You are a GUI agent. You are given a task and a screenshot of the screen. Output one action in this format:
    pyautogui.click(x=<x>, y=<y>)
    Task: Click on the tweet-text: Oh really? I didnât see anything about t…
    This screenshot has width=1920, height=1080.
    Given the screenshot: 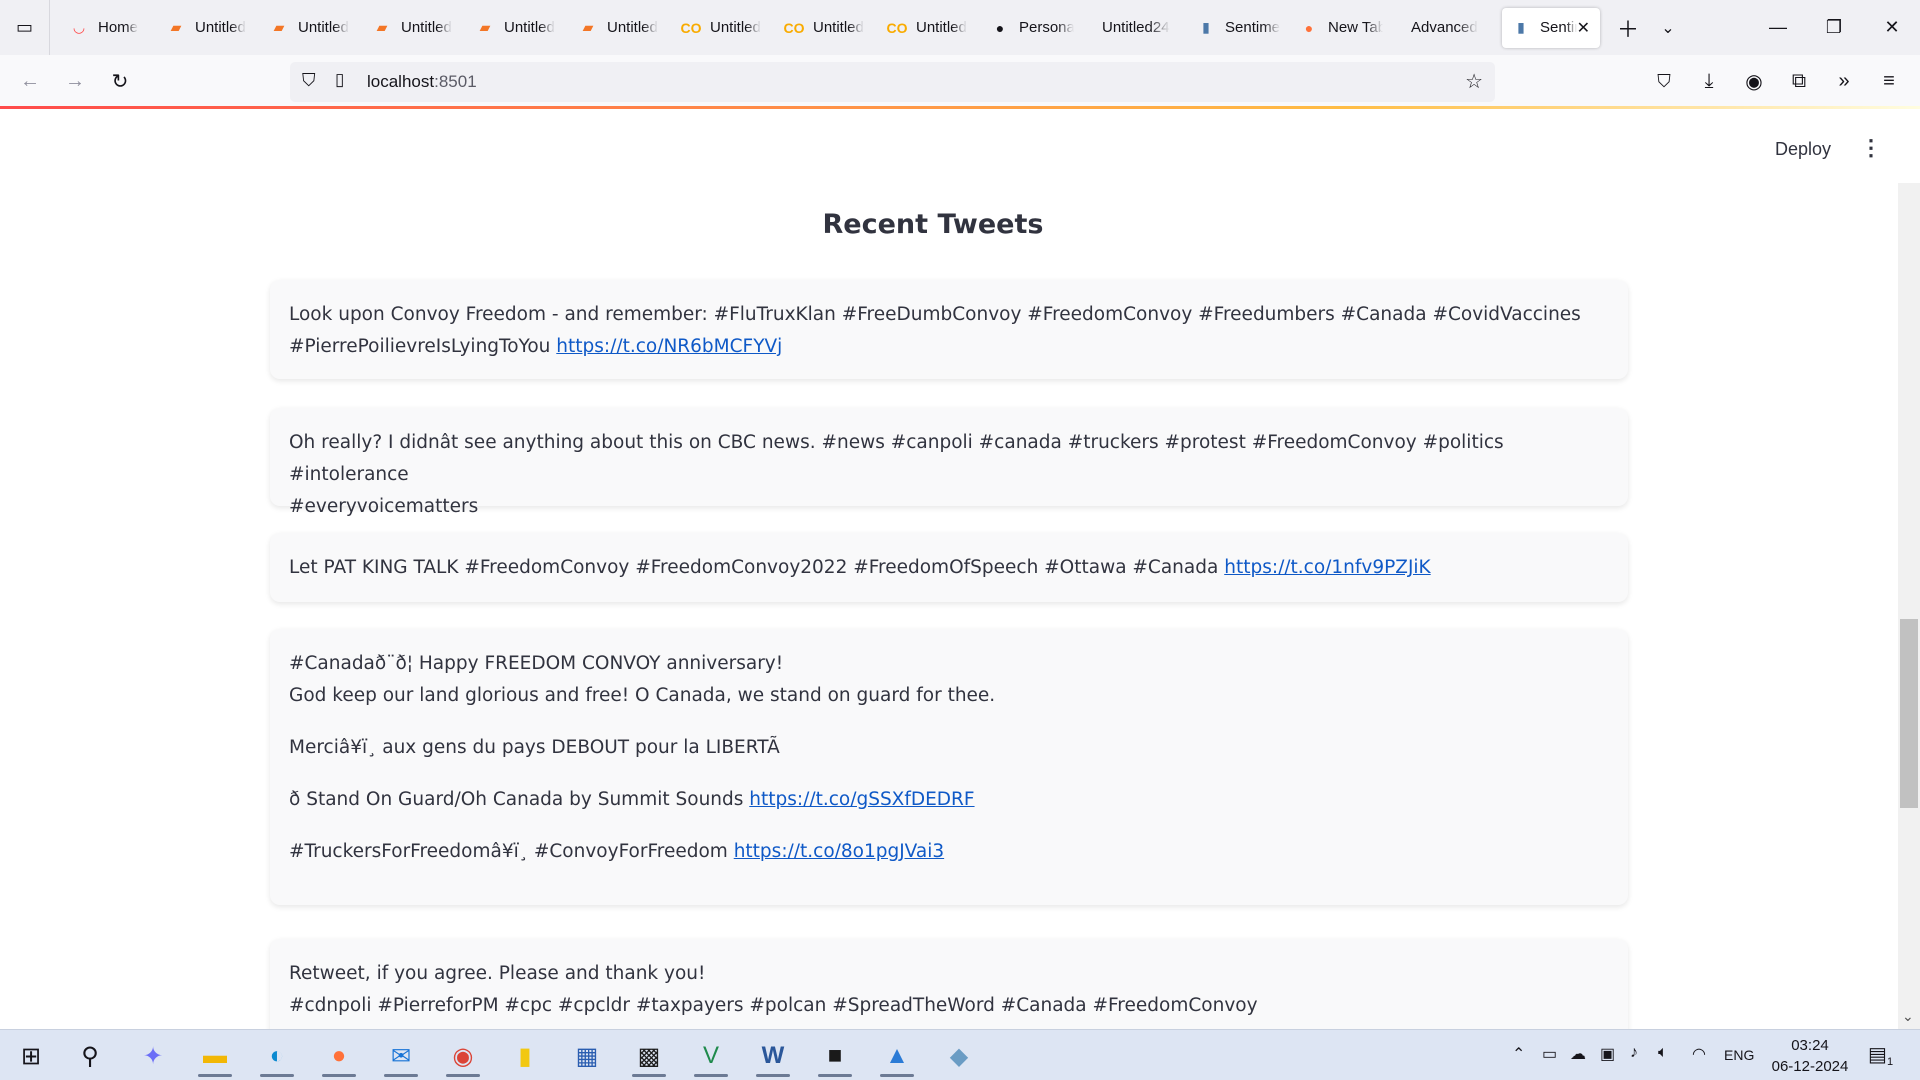 What is the action you would take?
    pyautogui.click(x=896, y=458)
    